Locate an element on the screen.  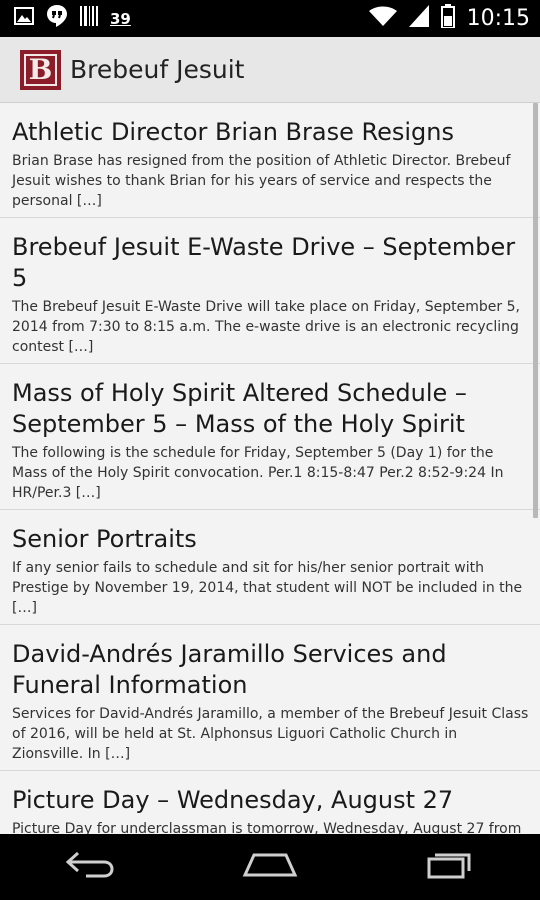
status-left: 39 is located at coordinates (72, 18).